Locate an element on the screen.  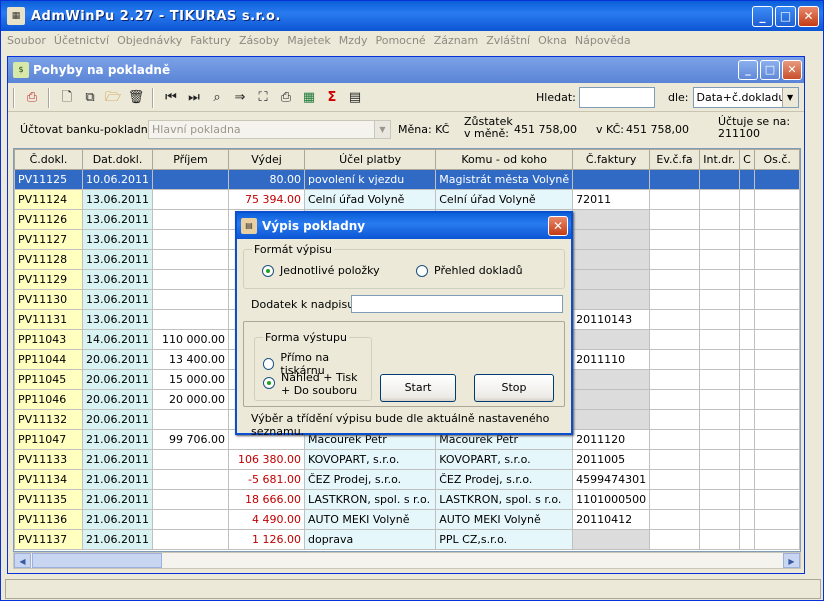
cell-dokl: PV11135 is located at coordinates (49, 499).